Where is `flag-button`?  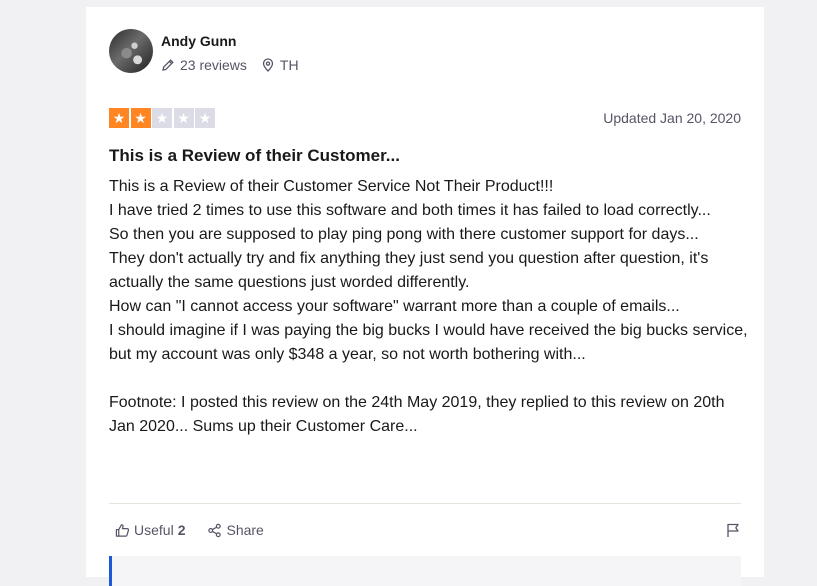 flag-button is located at coordinates (733, 530).